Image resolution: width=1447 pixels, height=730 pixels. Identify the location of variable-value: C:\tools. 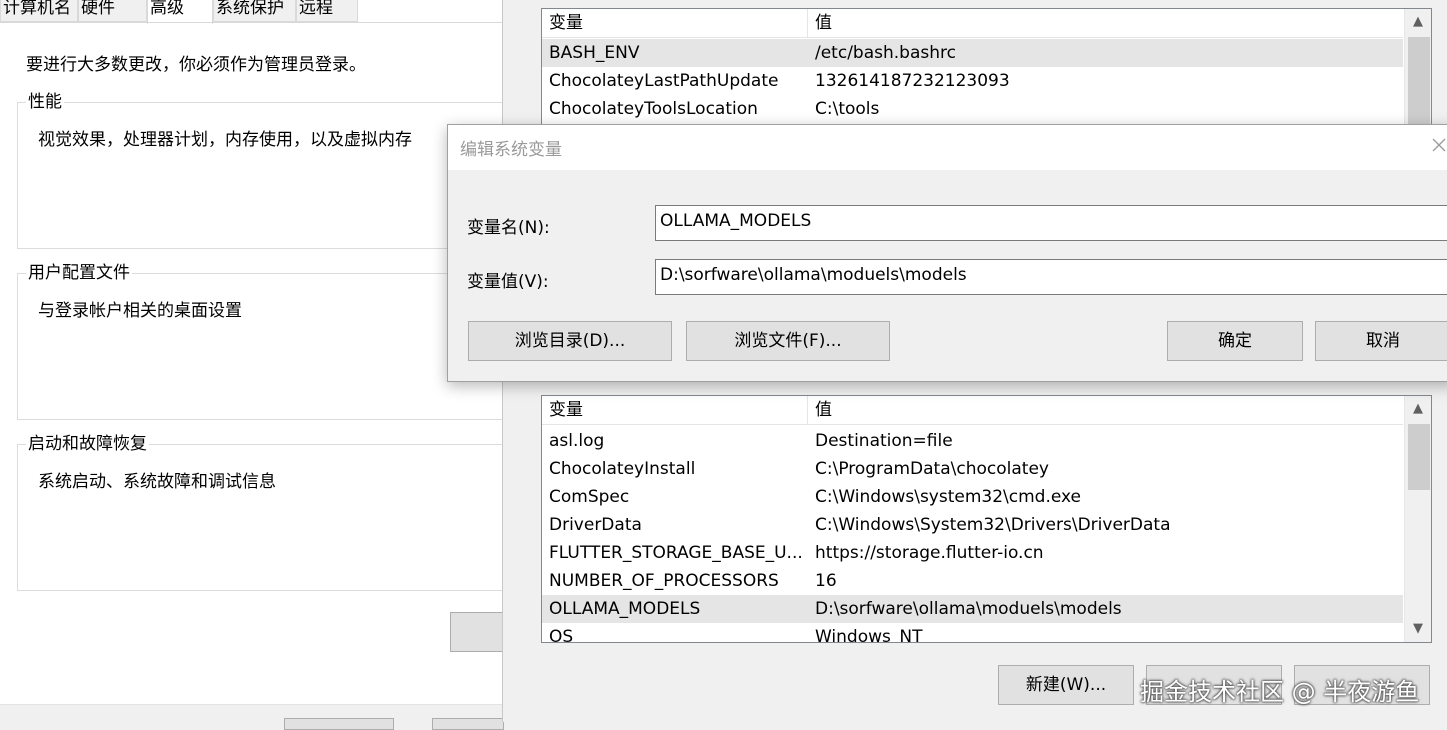
(847, 109).